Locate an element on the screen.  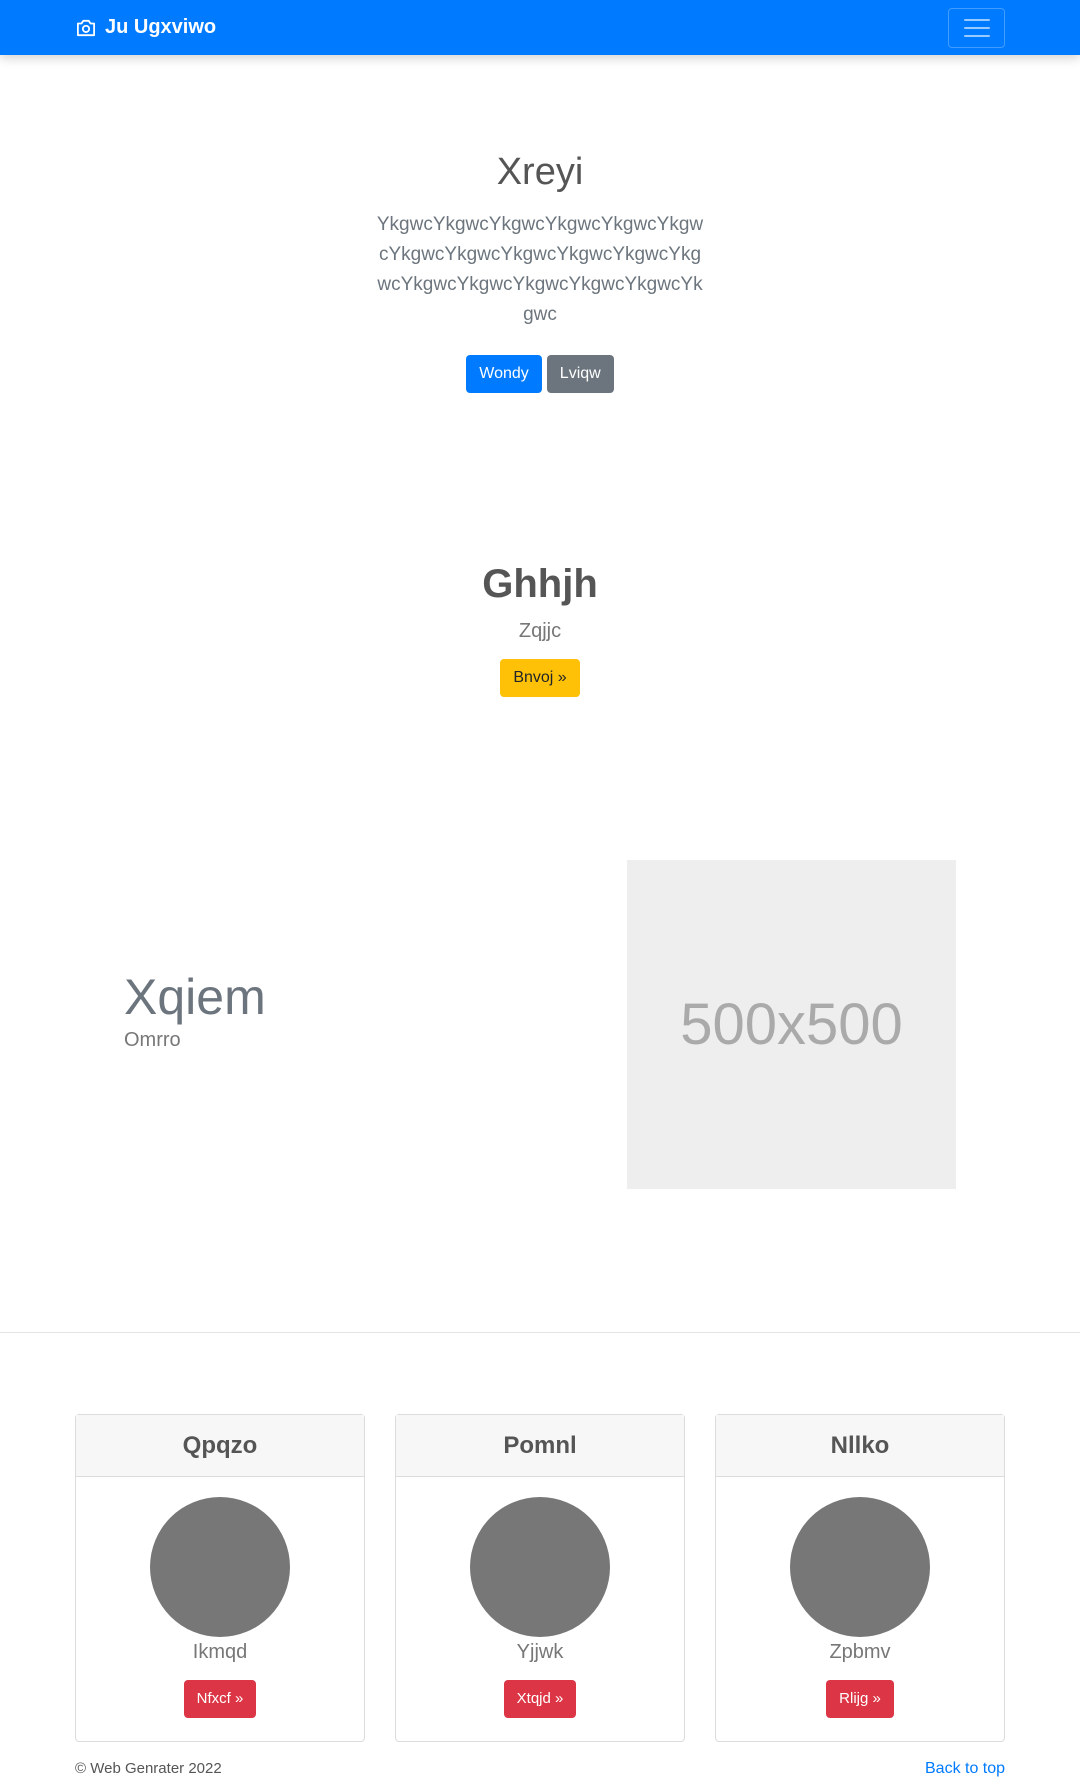
card-2-button: Xtqjd » is located at coordinates (540, 1699).